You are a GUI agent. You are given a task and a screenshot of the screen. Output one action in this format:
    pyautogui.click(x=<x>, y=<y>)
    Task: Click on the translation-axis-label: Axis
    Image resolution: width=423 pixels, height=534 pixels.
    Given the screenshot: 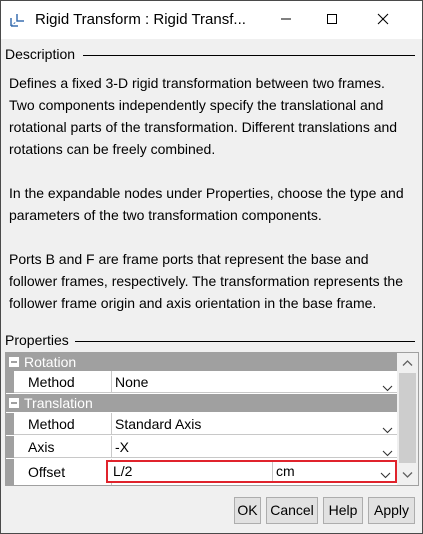 What is the action you would take?
    pyautogui.click(x=63, y=447)
    